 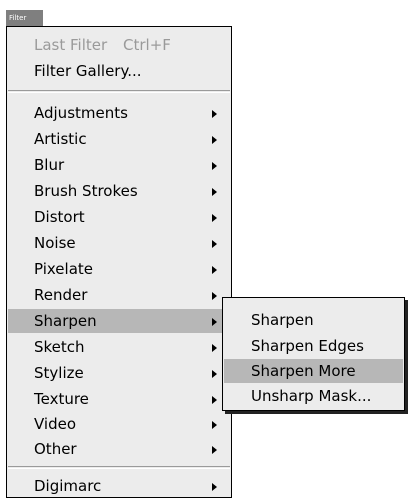 What do you see at coordinates (119, 269) in the screenshot?
I see `menu-item-pixelate: Pixelate` at bounding box center [119, 269].